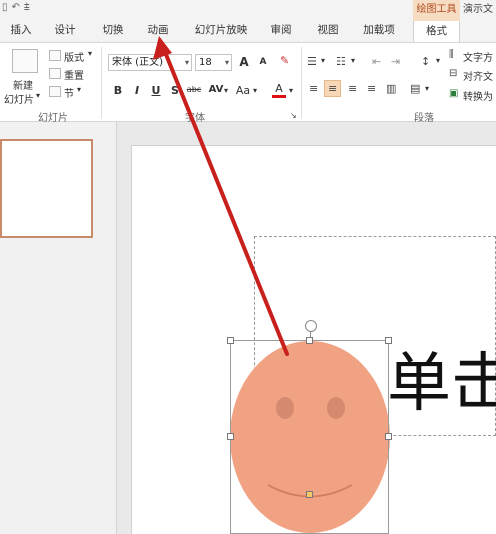 The height and width of the screenshot is (534, 496). I want to click on tab-format: 格式, so click(436, 30).